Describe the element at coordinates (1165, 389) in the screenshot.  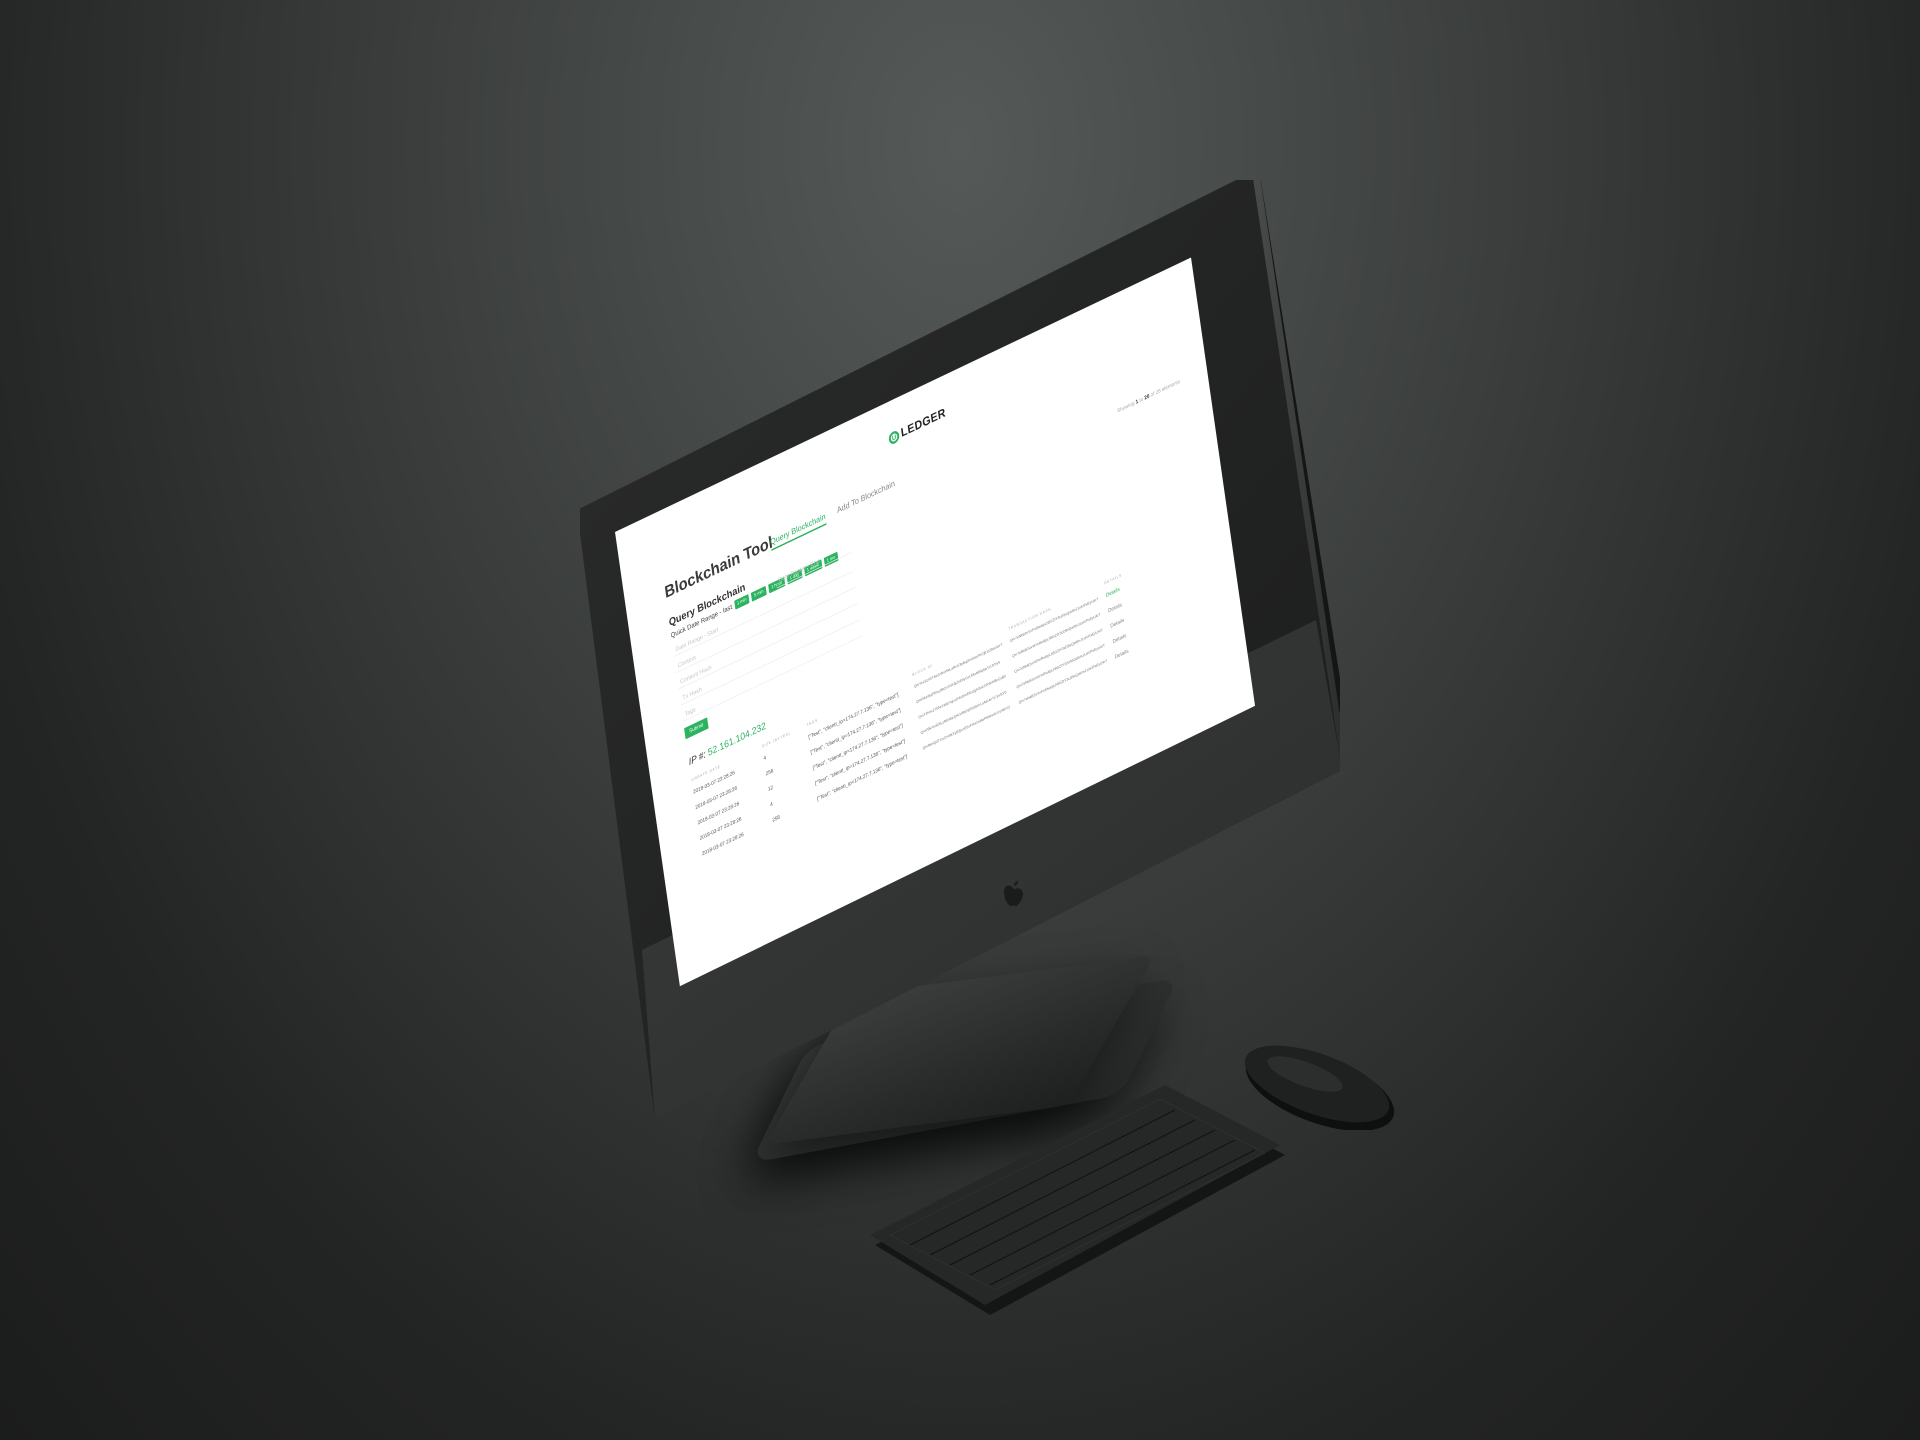
I see `showing-suffix: of 28 elements` at that location.